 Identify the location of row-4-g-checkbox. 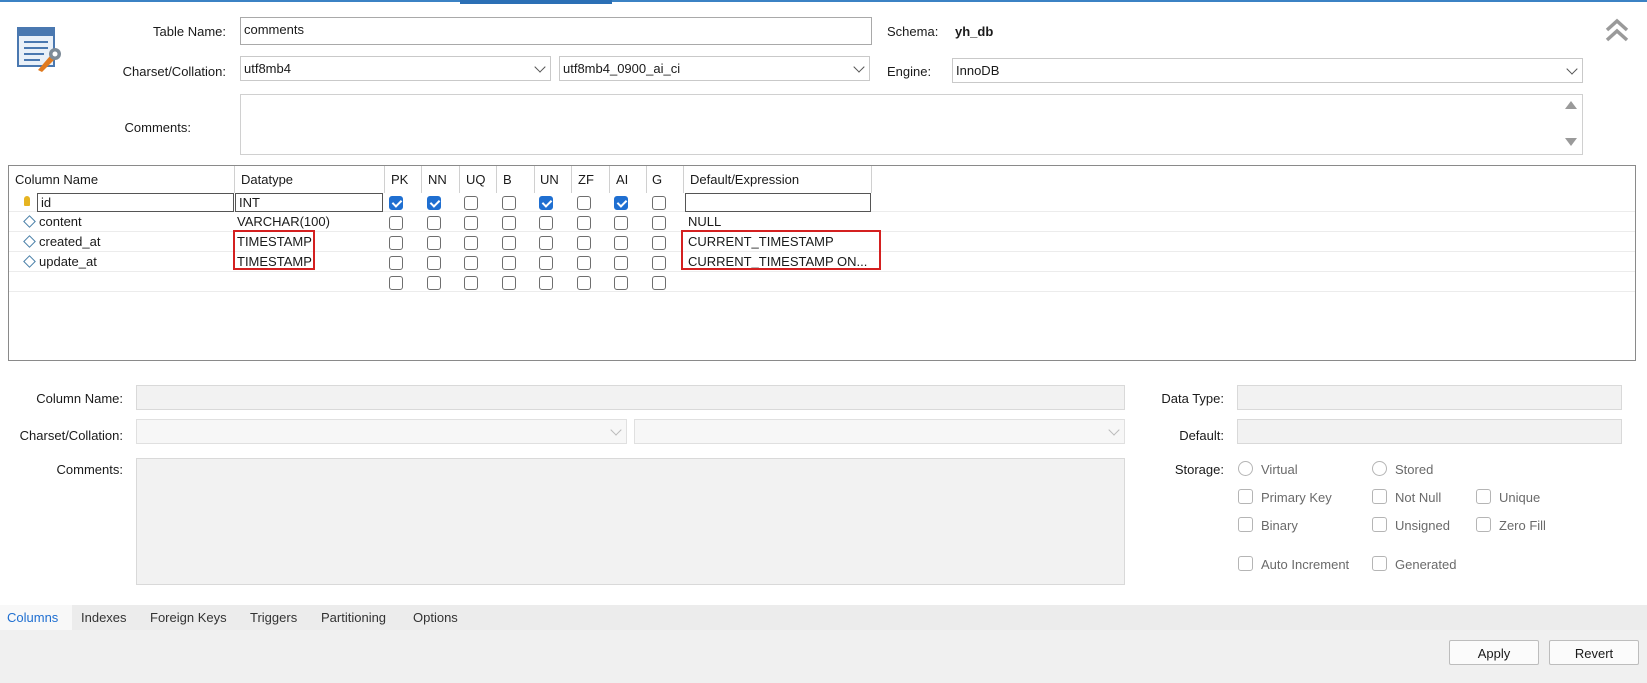
(659, 283).